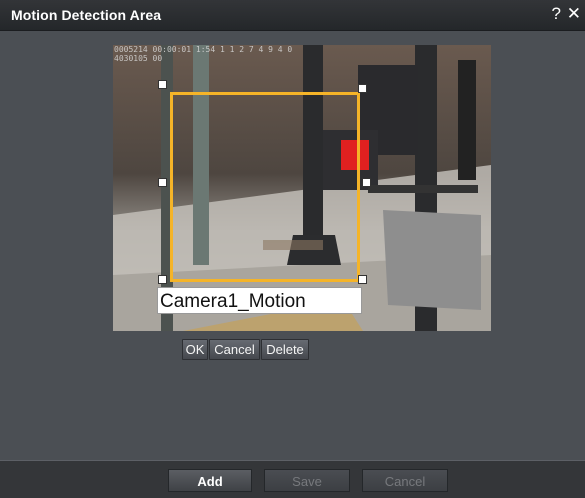 Image resolution: width=585 pixels, height=498 pixels. Describe the element at coordinates (362, 88) in the screenshot. I see `resize-handle-top-right` at that location.